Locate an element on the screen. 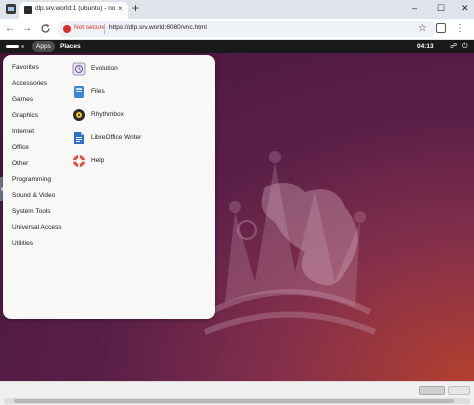 The width and height of the screenshot is (474, 405). app-libreoffice-writer: LibreOffice Writer is located at coordinates (134, 139).